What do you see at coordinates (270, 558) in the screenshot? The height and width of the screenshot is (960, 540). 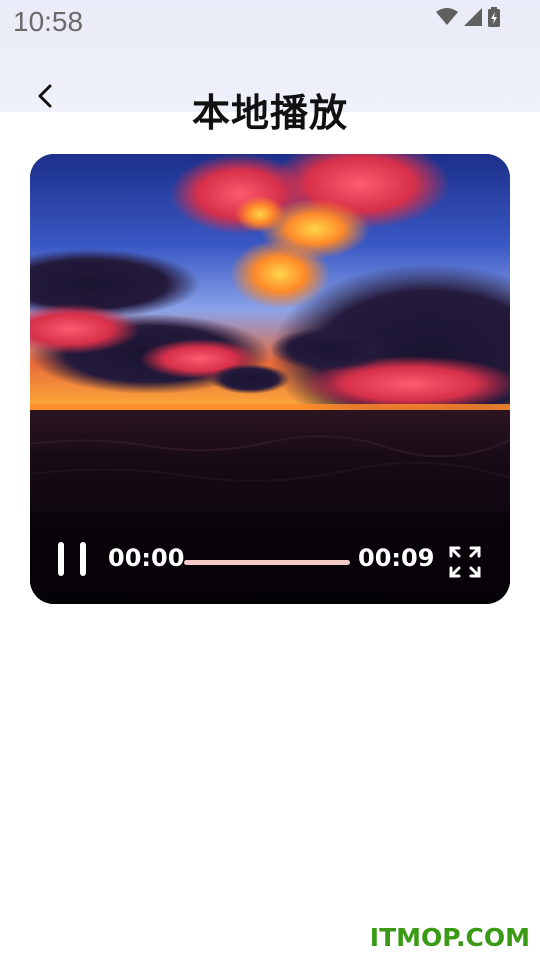 I see `player-controls: 00:00 00:09` at bounding box center [270, 558].